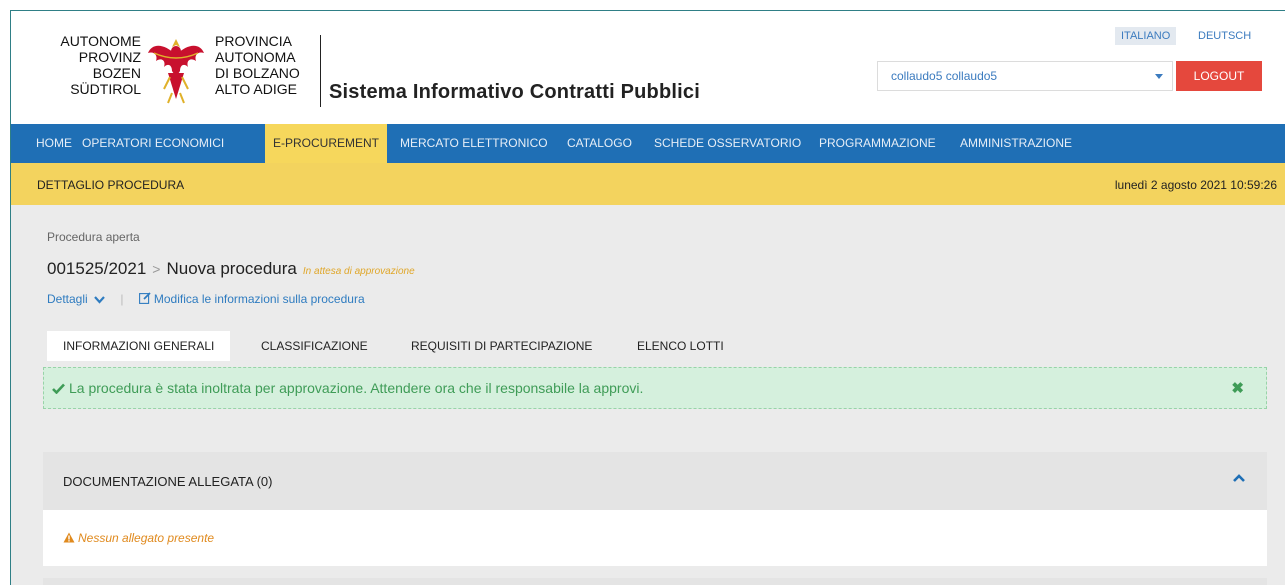  I want to click on tab-elenco-lotti: ELENCO LOTTI, so click(680, 346).